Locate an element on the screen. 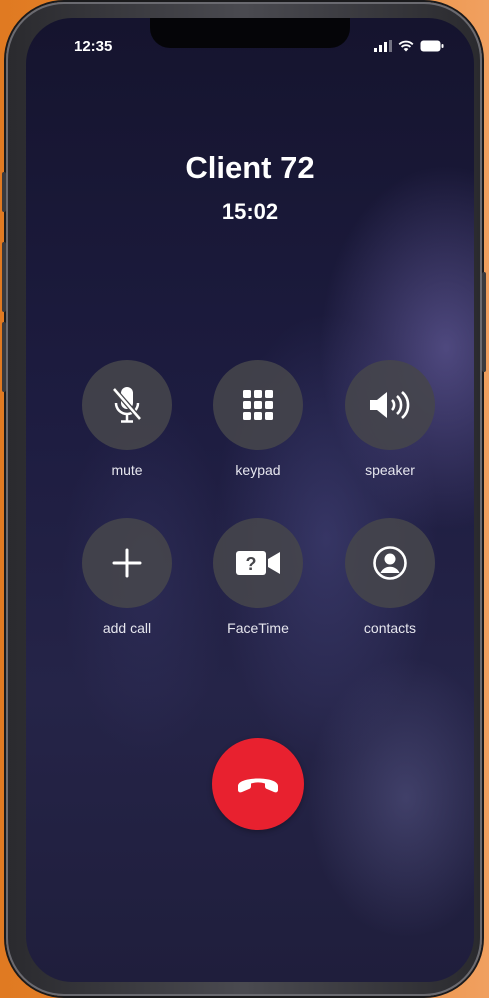  phone-hangup-icon is located at coordinates (258, 785).